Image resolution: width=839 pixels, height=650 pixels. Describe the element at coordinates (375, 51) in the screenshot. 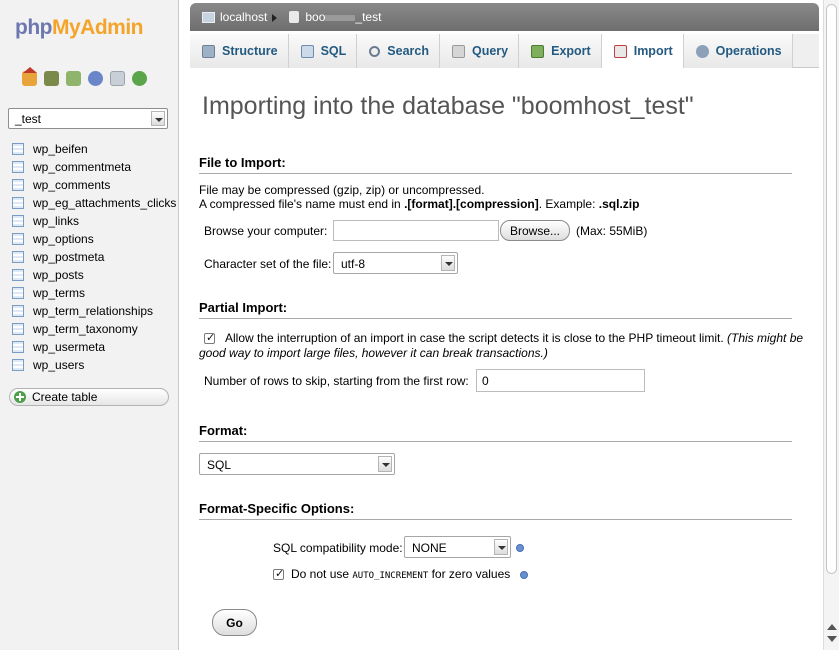

I see `search-icon` at that location.